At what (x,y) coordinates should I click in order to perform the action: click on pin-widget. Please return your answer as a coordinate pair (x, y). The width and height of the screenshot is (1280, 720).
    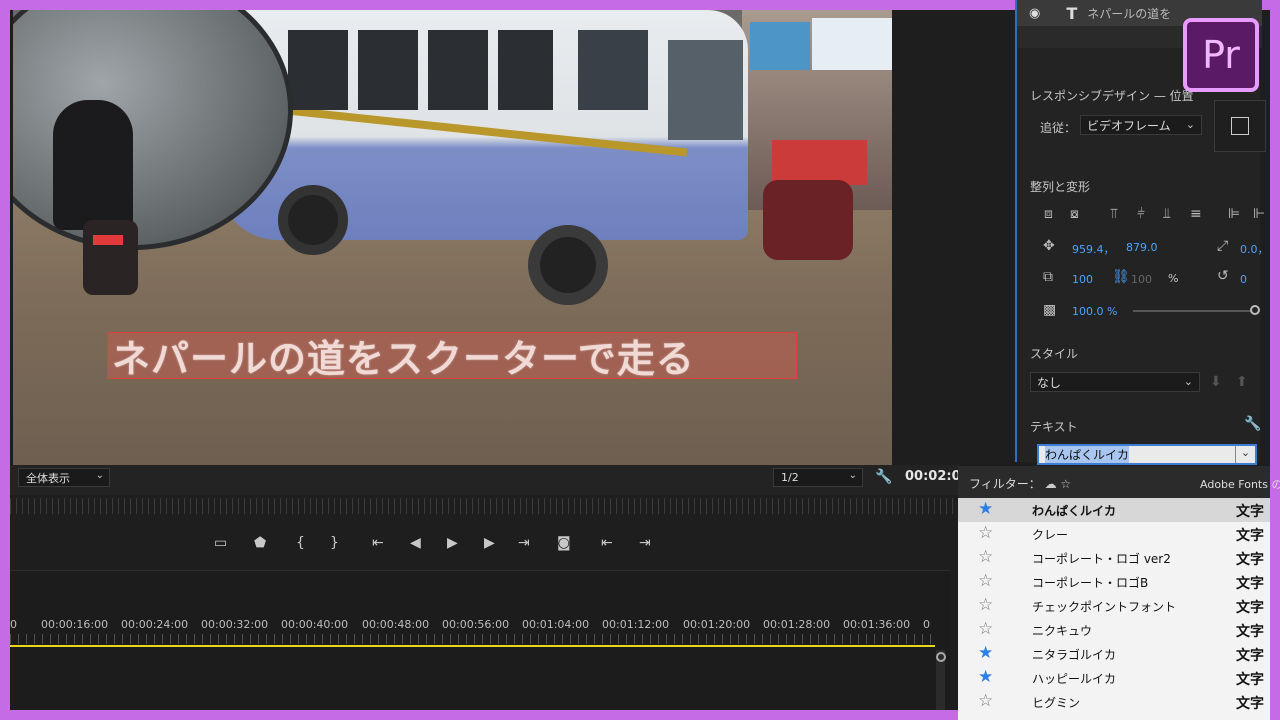
    Looking at the image, I should click on (1240, 126).